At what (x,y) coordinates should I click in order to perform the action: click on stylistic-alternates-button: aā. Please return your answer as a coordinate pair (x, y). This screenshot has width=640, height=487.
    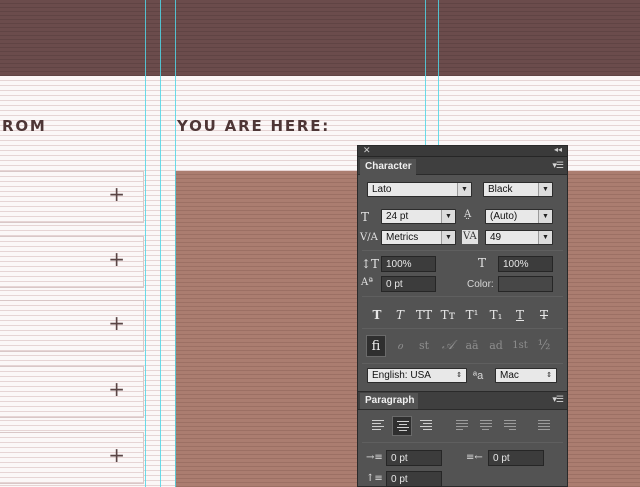
    Looking at the image, I should click on (472, 346).